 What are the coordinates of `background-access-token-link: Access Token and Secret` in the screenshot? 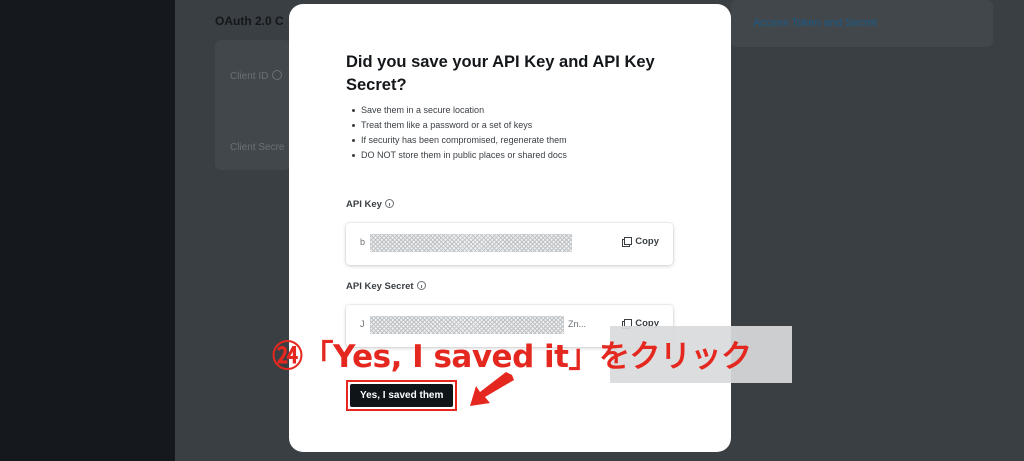 It's located at (815, 23).